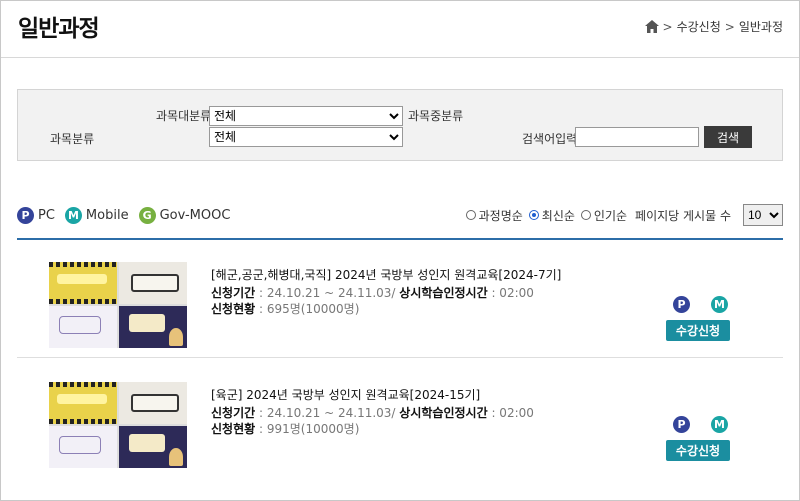  What do you see at coordinates (558, 215) in the screenshot?
I see `sort-option-label: 최신순` at bounding box center [558, 215].